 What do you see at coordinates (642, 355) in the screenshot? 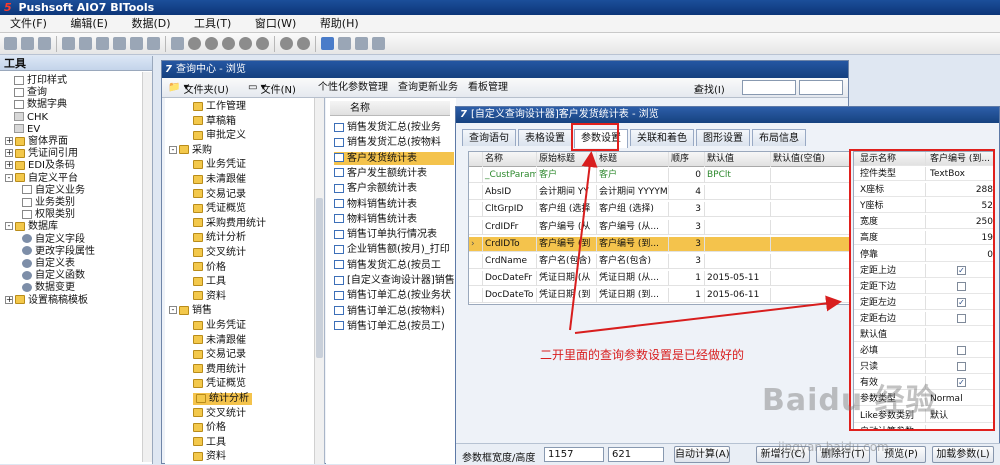
I see `annotation-text: 二开里面的查询参数设置是已经做好的` at bounding box center [642, 355].